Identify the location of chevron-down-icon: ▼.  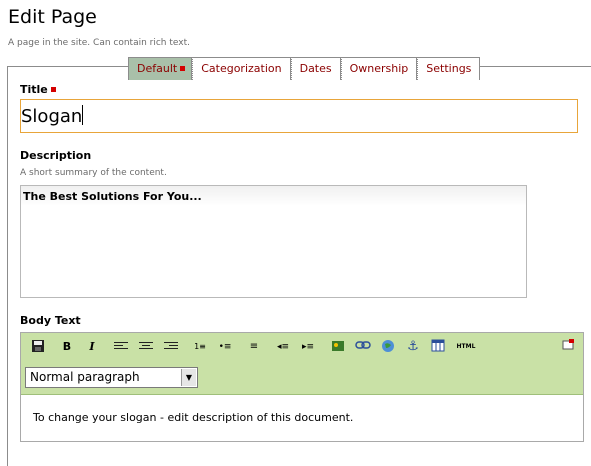
(188, 377).